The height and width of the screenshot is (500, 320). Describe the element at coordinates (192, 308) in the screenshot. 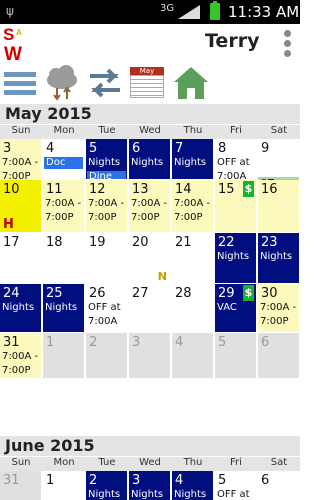

I see `calendar-day-cell: 28` at that location.